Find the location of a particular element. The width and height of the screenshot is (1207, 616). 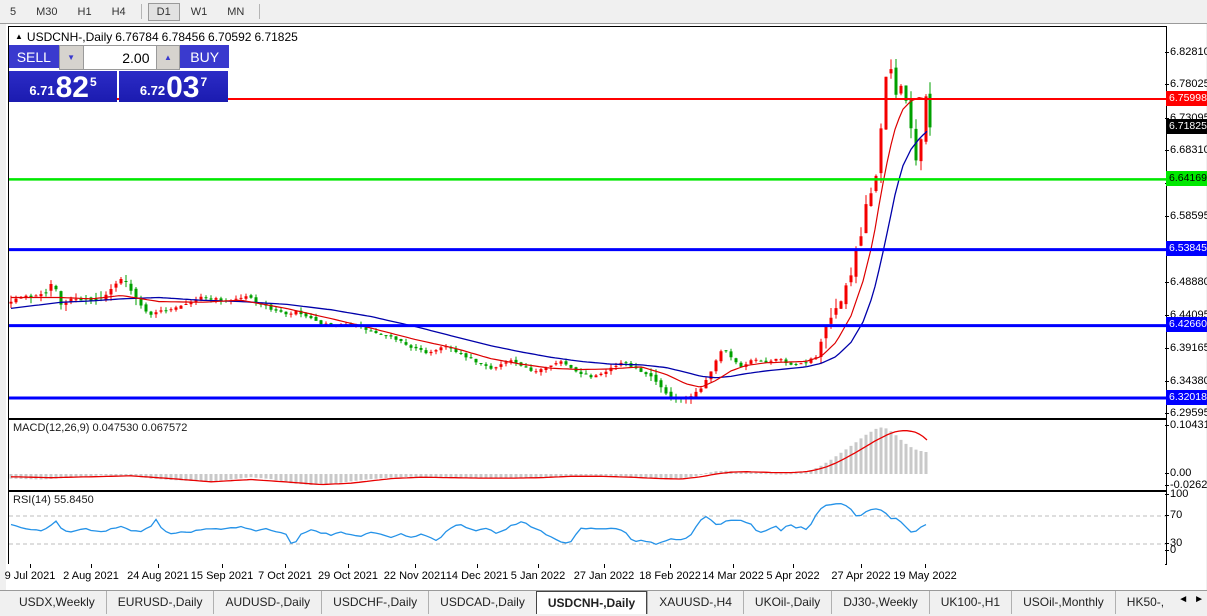

volume-input is located at coordinates (119, 57).